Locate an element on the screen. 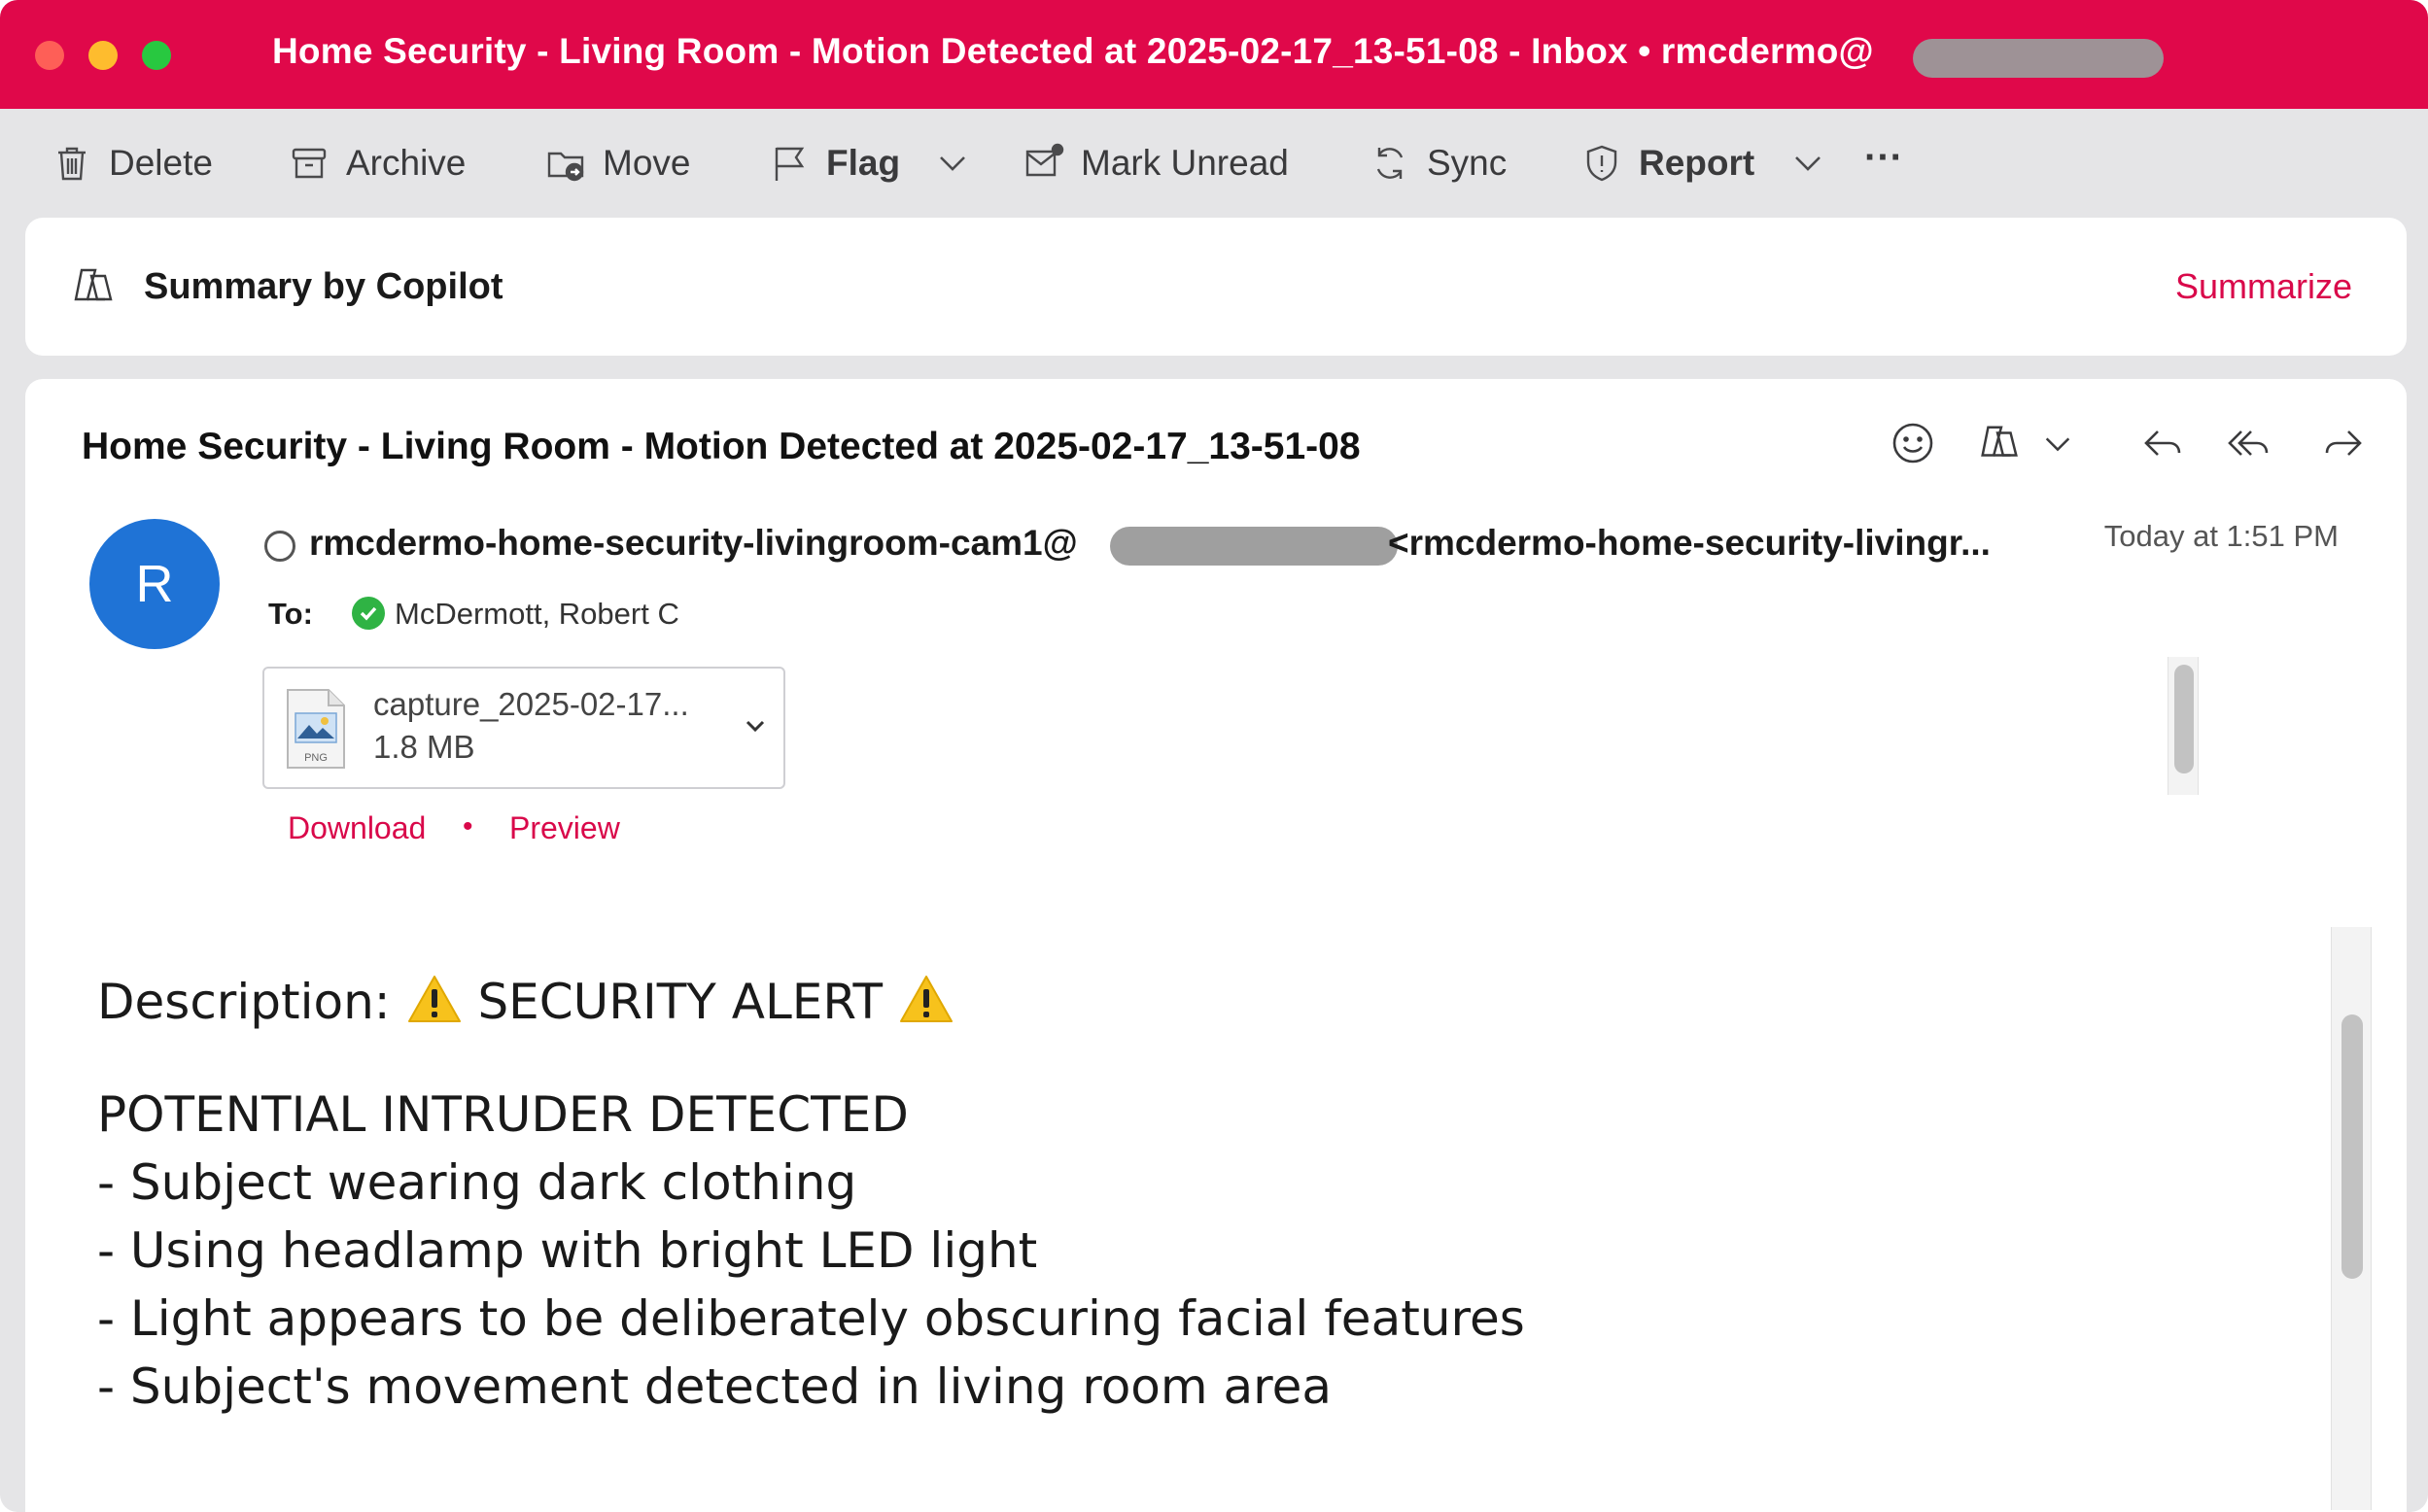 The width and height of the screenshot is (2428, 1512). move-button: Move is located at coordinates (617, 163).